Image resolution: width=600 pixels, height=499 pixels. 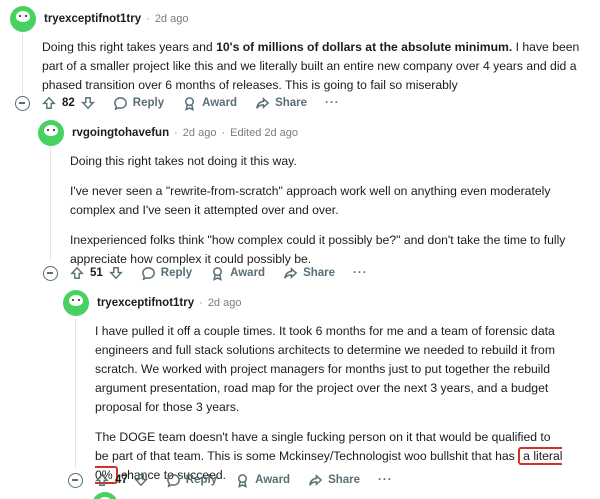 What do you see at coordinates (205, 273) in the screenshot?
I see `comment-2-actions: 51 Reply Award Share ···` at bounding box center [205, 273].